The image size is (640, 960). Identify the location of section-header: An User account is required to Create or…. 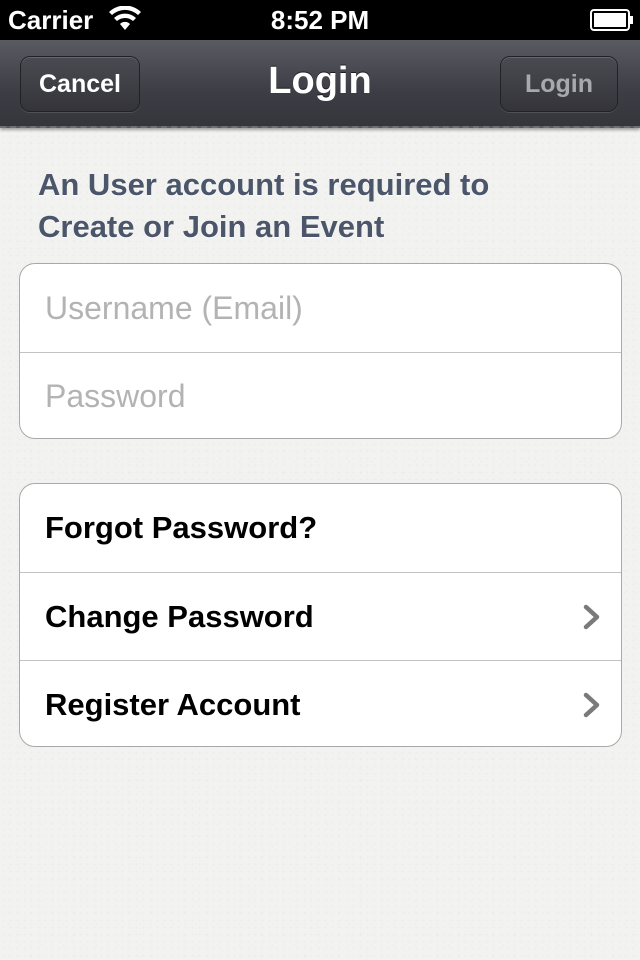
(318, 206).